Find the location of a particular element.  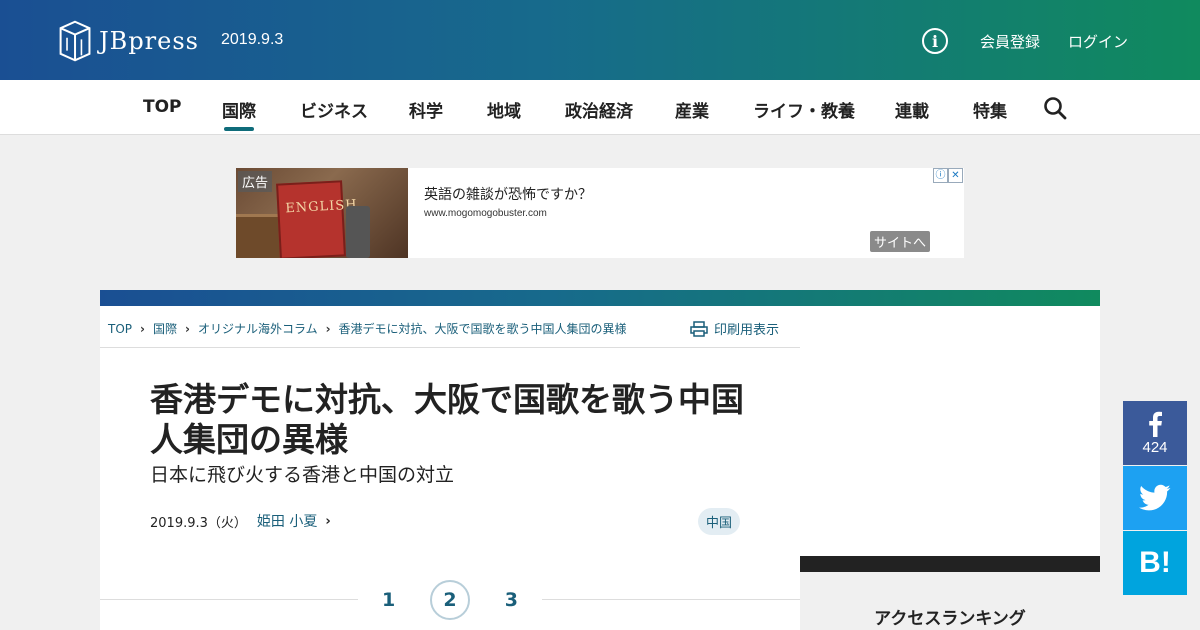

twitter-share-button is located at coordinates (1155, 498).